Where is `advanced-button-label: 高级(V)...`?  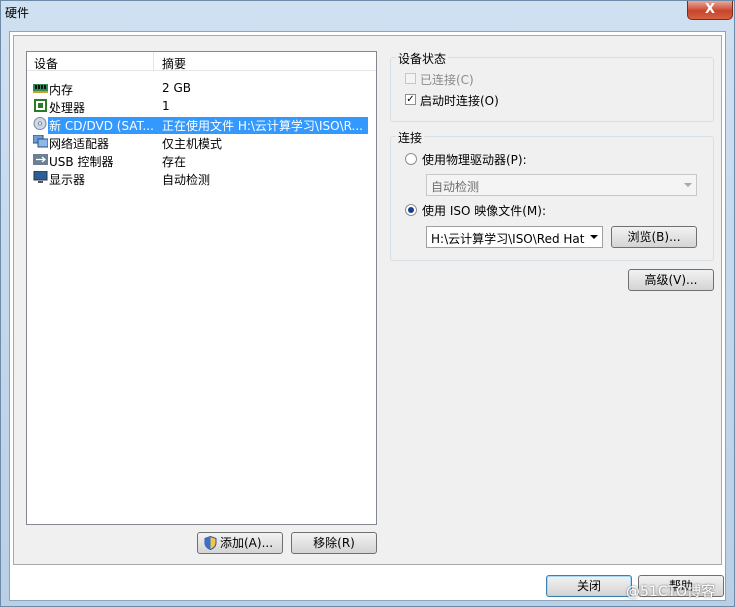 advanced-button-label: 高级(V)... is located at coordinates (671, 280).